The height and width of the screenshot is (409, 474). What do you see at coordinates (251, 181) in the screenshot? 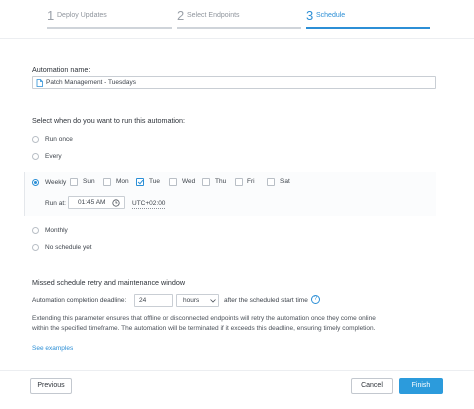
I see `day-label-fri: Fri` at bounding box center [251, 181].